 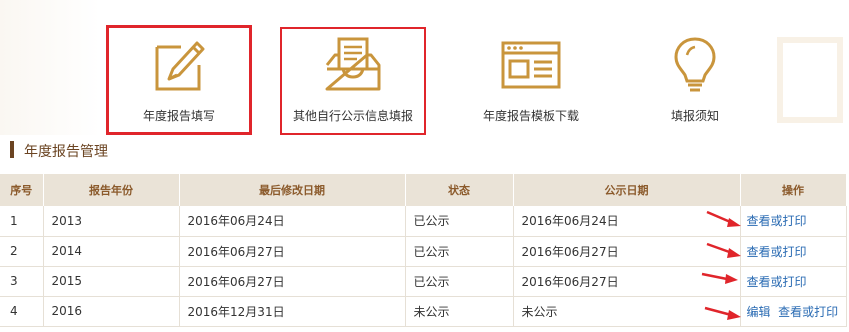 What do you see at coordinates (459, 311) in the screenshot?
I see `cell-status: 未公示` at bounding box center [459, 311].